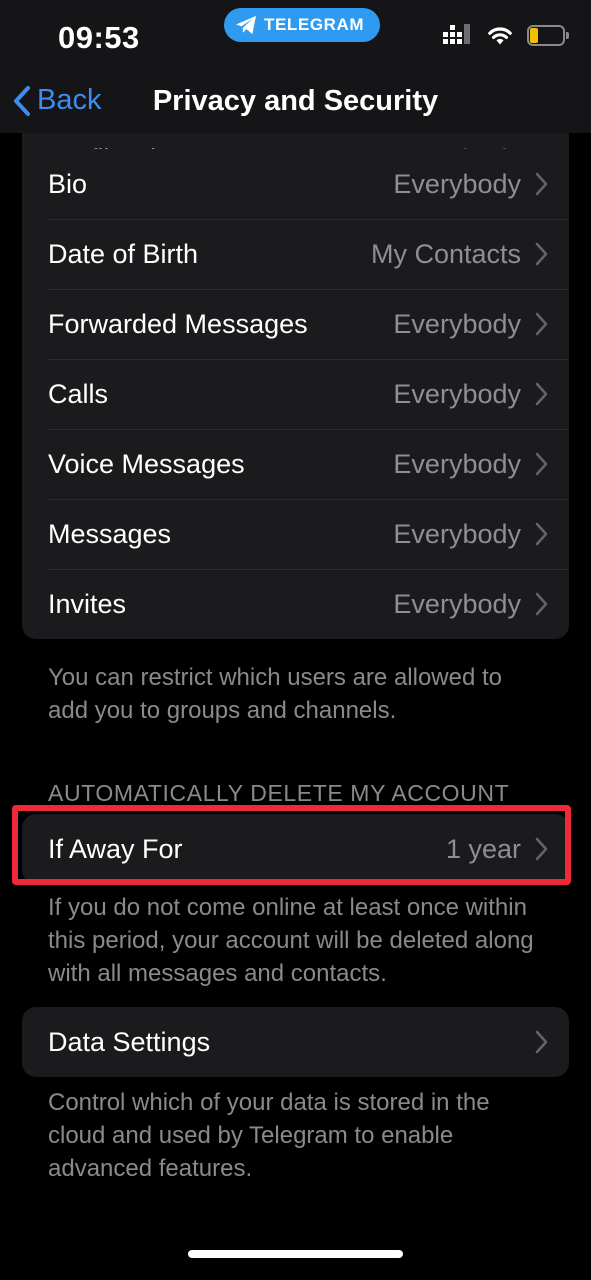 This screenshot has height=1280, width=591. Describe the element at coordinates (483, 848) in the screenshot. I see `row-value: 1 year` at that location.